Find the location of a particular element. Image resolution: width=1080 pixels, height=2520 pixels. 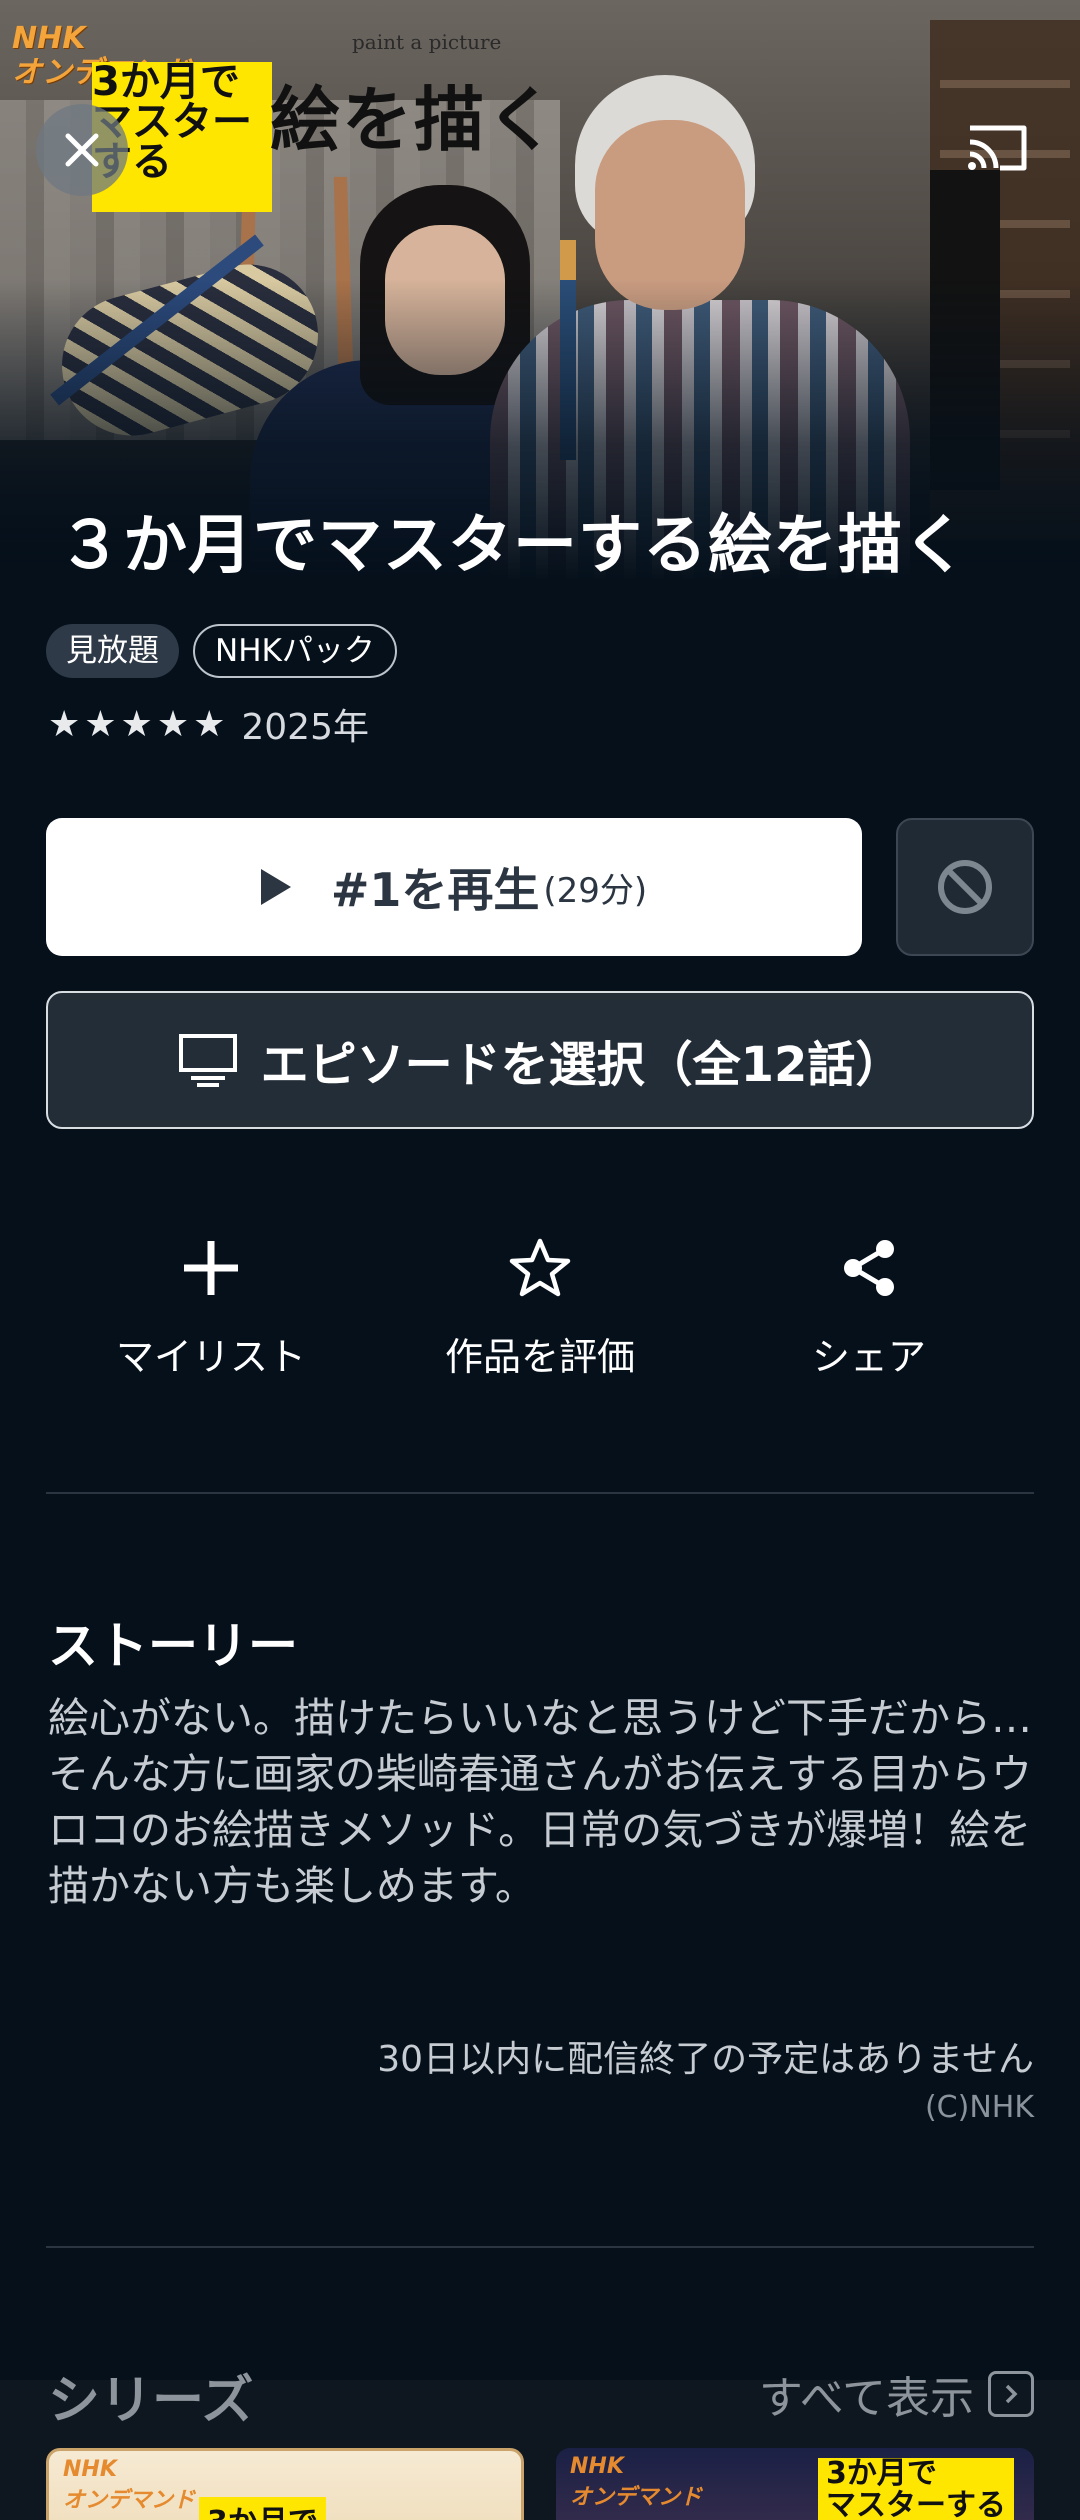

star-icon is located at coordinates (540, 1267).